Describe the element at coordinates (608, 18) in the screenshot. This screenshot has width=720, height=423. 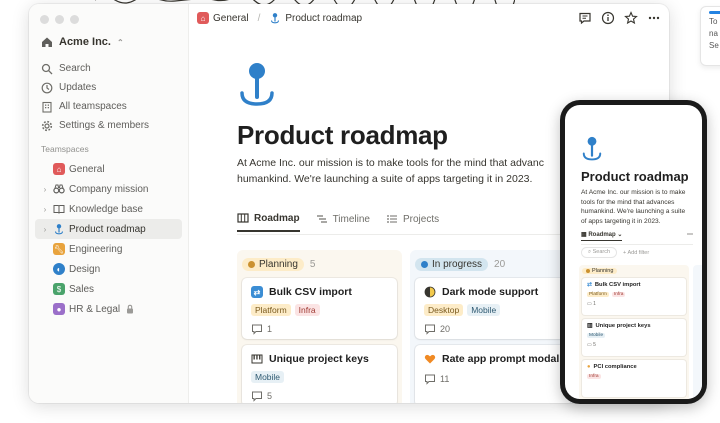
I see `info-icon` at that location.